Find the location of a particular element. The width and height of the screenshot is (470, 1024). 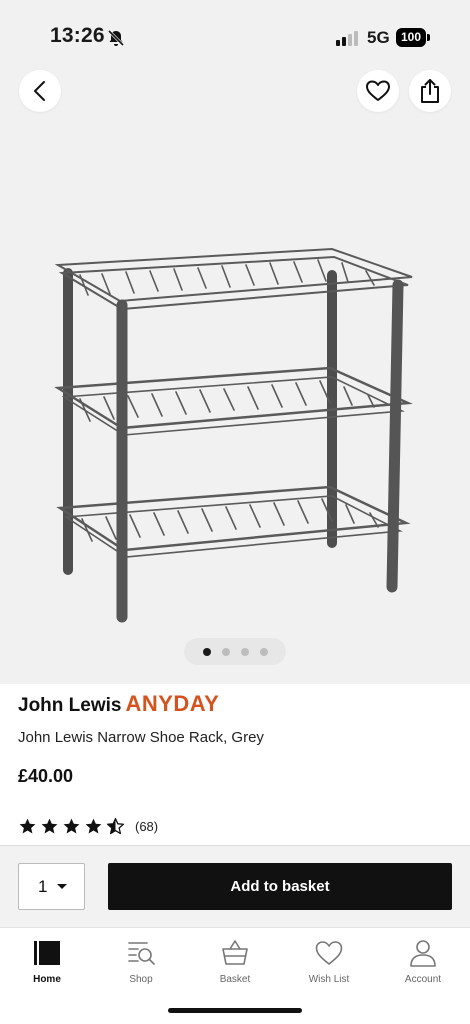

tab-account: Account is located at coordinates (423, 961).